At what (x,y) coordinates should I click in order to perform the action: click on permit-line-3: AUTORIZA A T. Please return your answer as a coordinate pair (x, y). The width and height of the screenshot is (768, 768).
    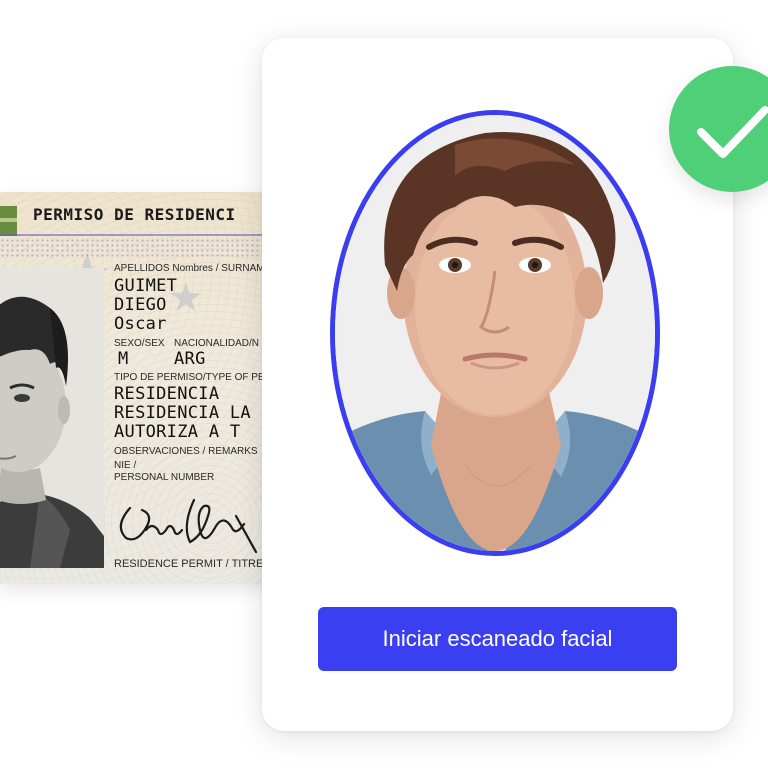
    Looking at the image, I should click on (177, 432).